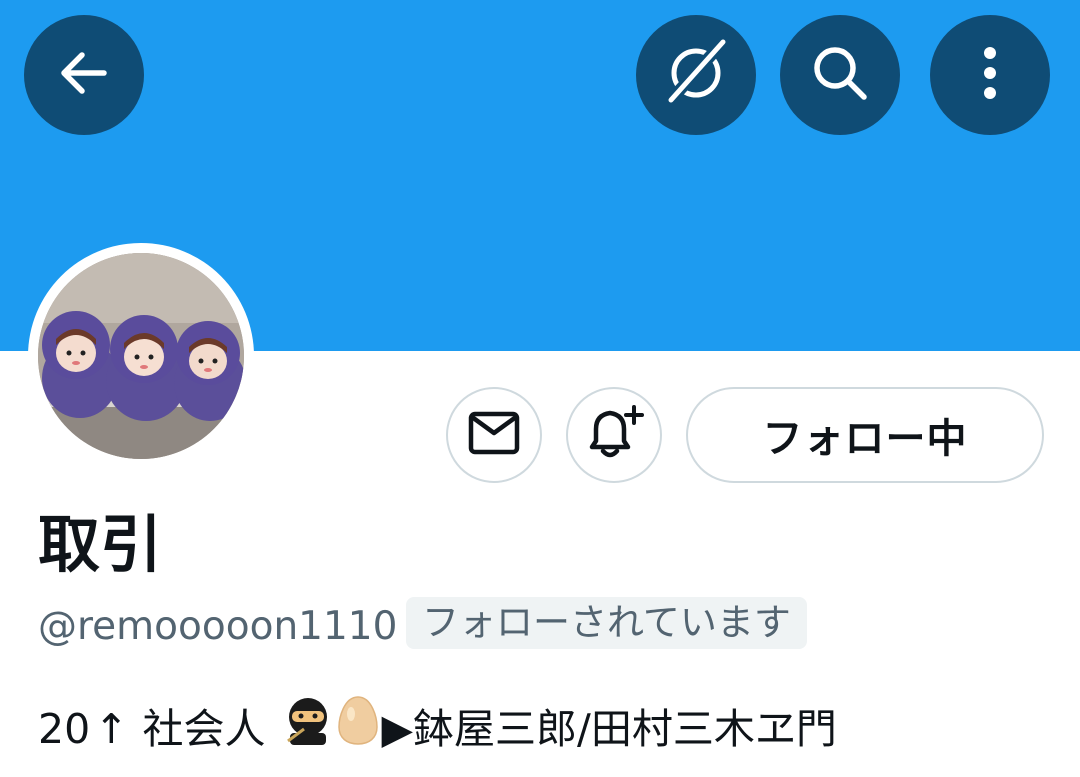 The height and width of the screenshot is (777, 1080). I want to click on envelope-icon, so click(494, 435).